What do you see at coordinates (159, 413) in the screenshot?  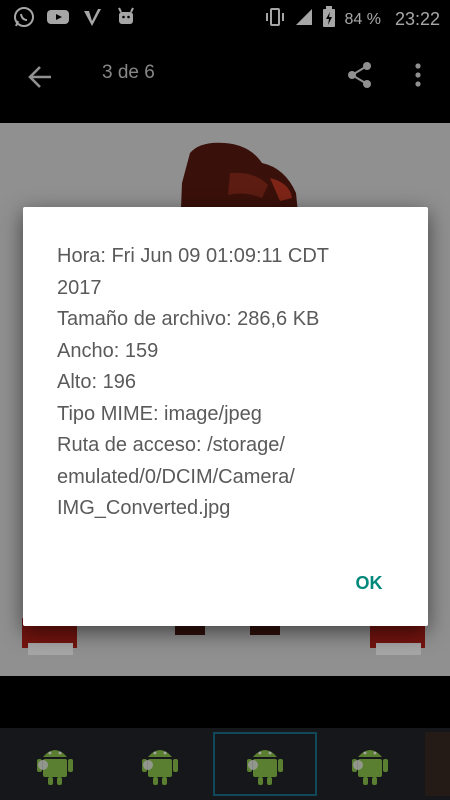 I see `detail-line-mime-type: Tipo MIME: image/jpeg` at bounding box center [159, 413].